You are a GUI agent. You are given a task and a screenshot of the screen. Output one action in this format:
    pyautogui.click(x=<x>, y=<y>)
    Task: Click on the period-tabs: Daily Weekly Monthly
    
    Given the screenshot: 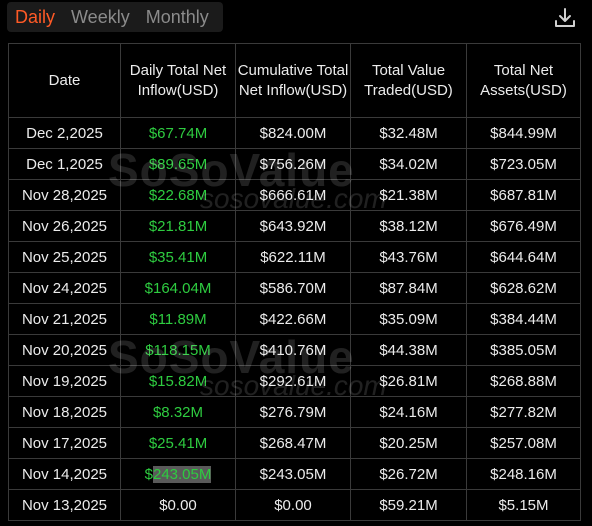 What is the action you would take?
    pyautogui.click(x=115, y=17)
    